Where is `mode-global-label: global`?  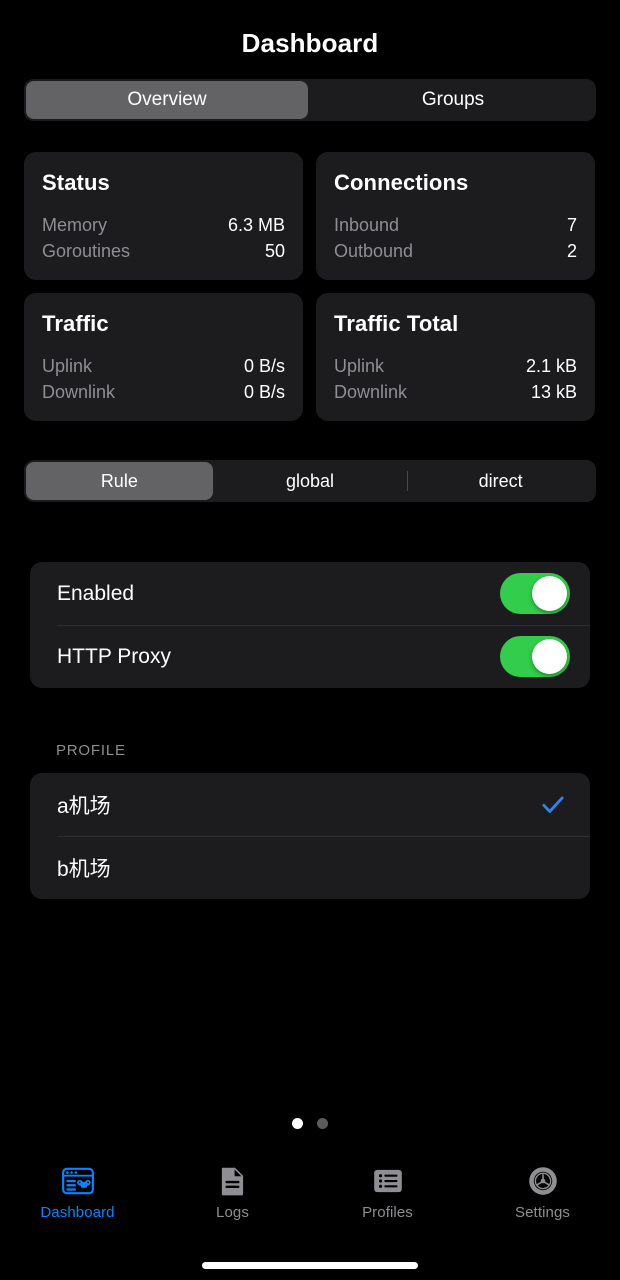 mode-global-label: global is located at coordinates (310, 480).